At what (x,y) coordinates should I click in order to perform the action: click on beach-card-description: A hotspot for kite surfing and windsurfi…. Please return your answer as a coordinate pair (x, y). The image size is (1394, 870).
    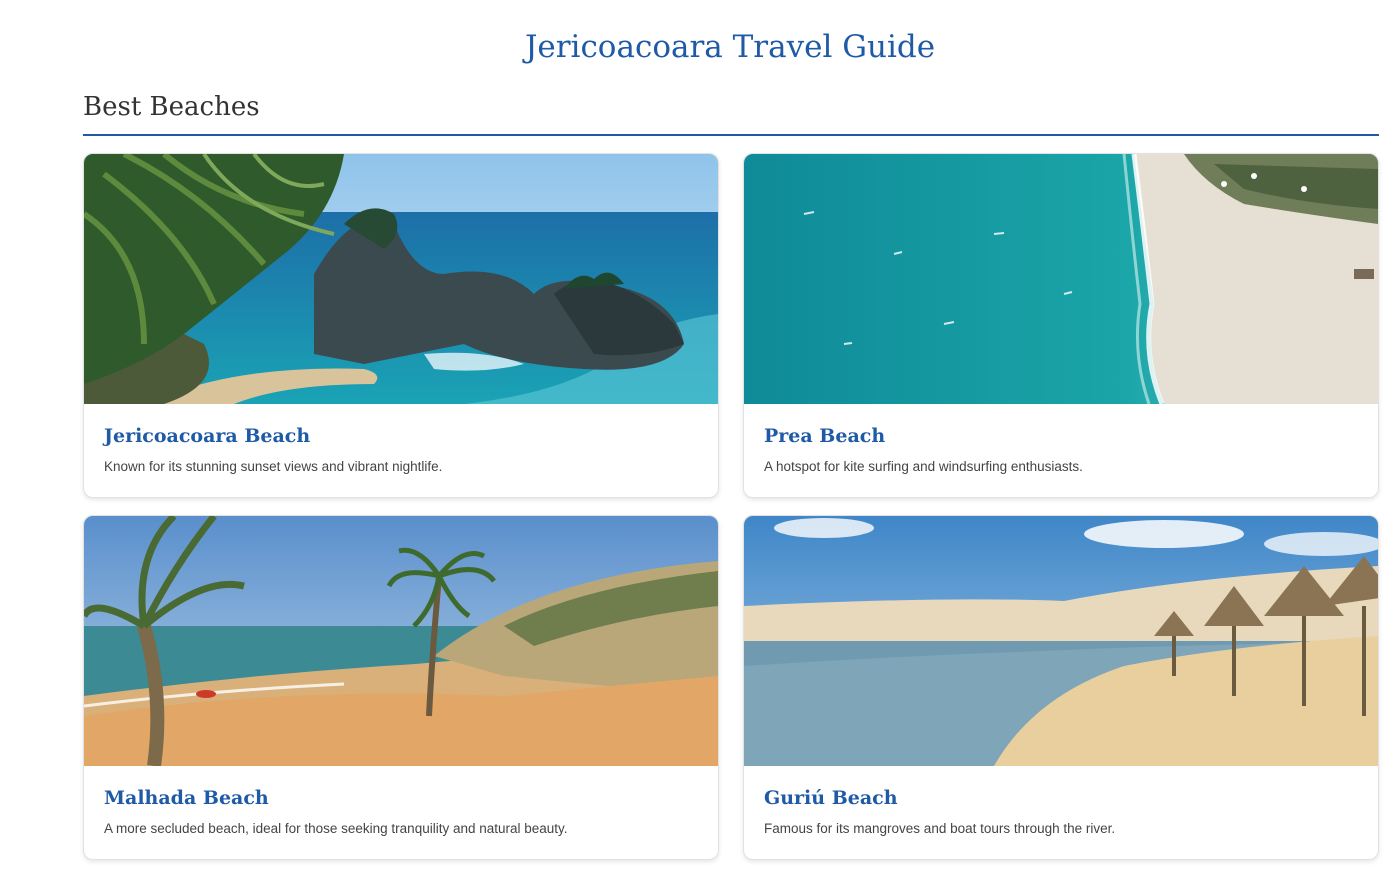
    Looking at the image, I should click on (923, 466).